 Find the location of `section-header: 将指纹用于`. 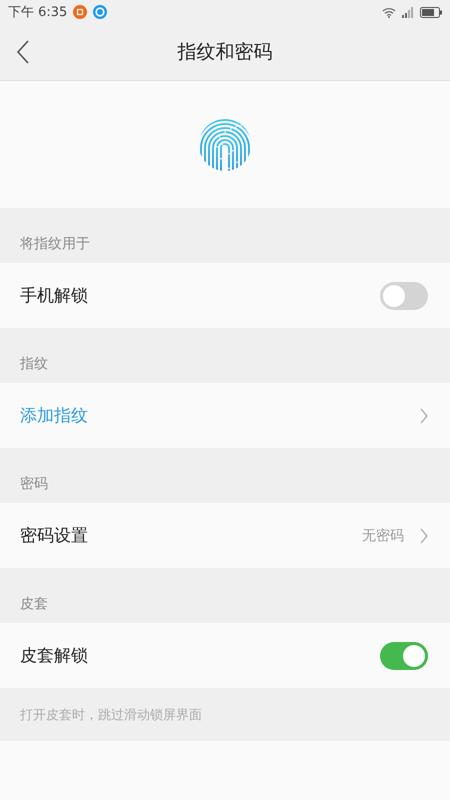

section-header: 将指纹用于 is located at coordinates (55, 244).